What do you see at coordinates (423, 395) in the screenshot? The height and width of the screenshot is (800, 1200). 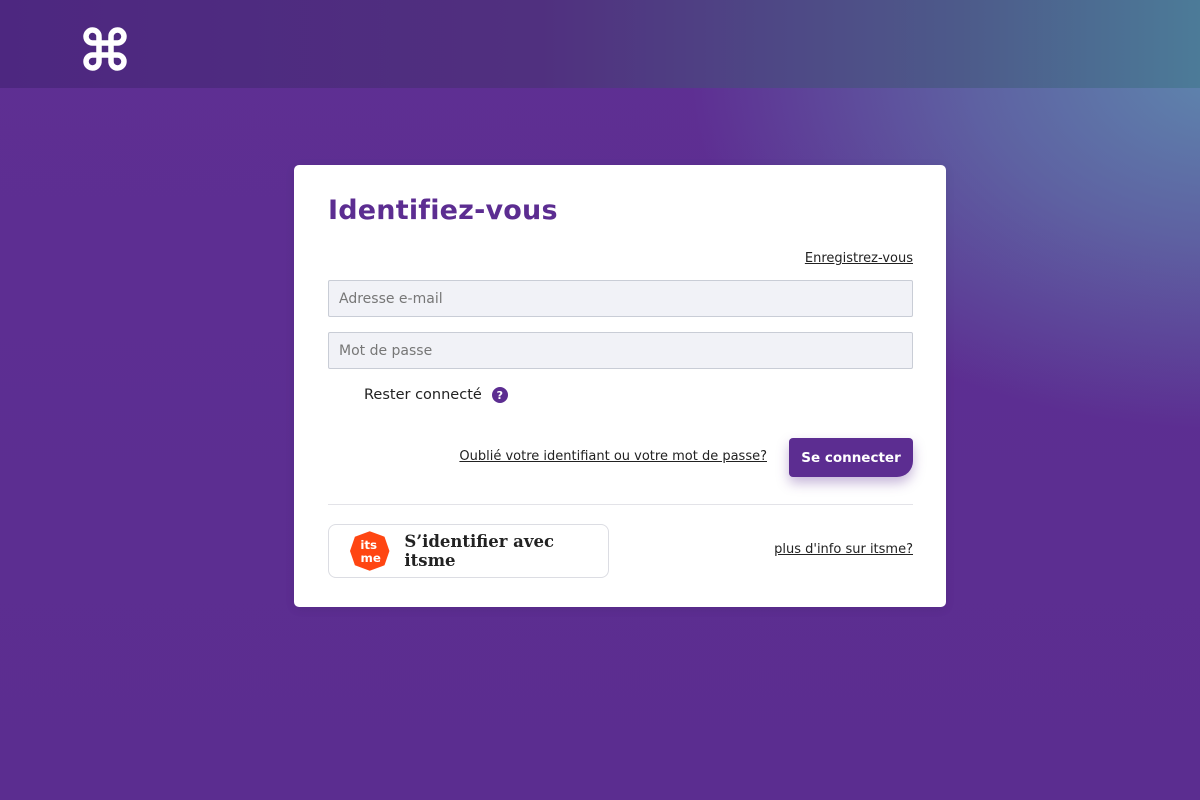 I see `remember-me-label: Rester connecté` at bounding box center [423, 395].